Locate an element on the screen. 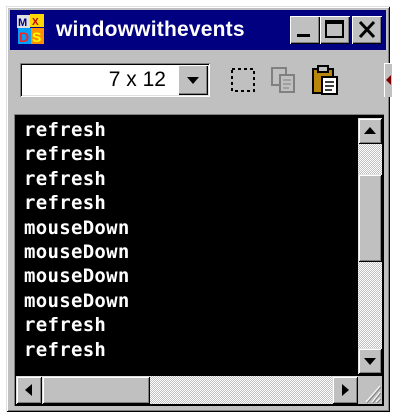 The height and width of the screenshot is (416, 394). svg-text: S is located at coordinates (36, 37).